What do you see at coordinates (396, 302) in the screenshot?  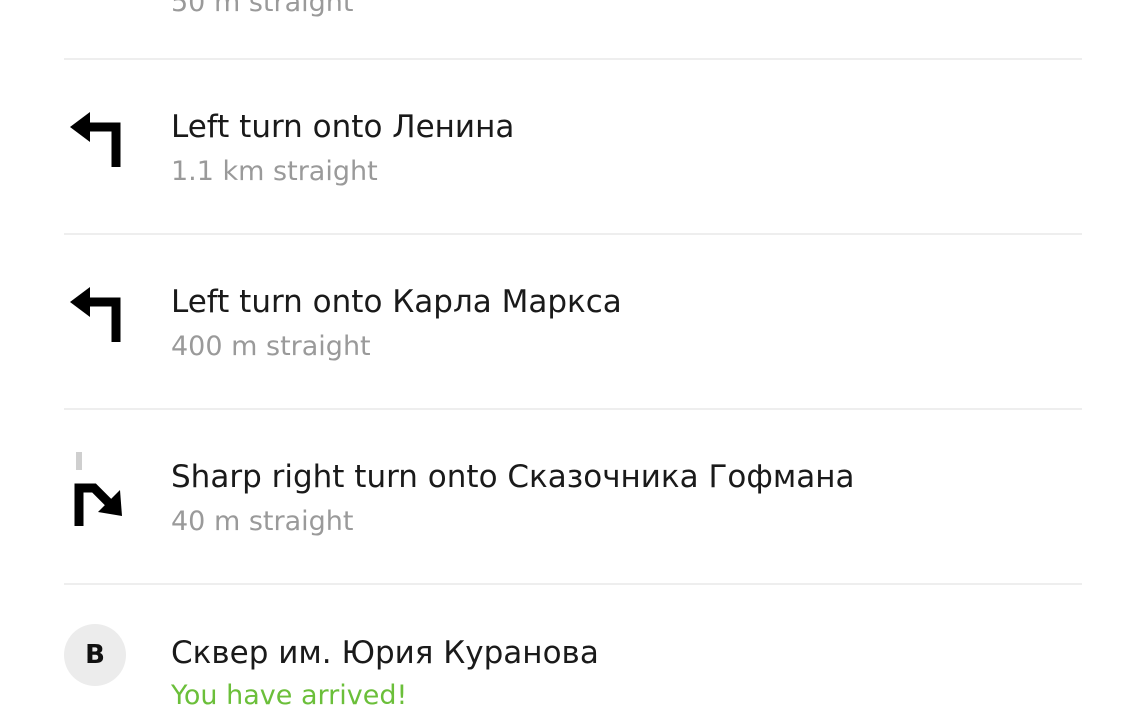 I see `step-title: Left turn onto Карла Маркса` at bounding box center [396, 302].